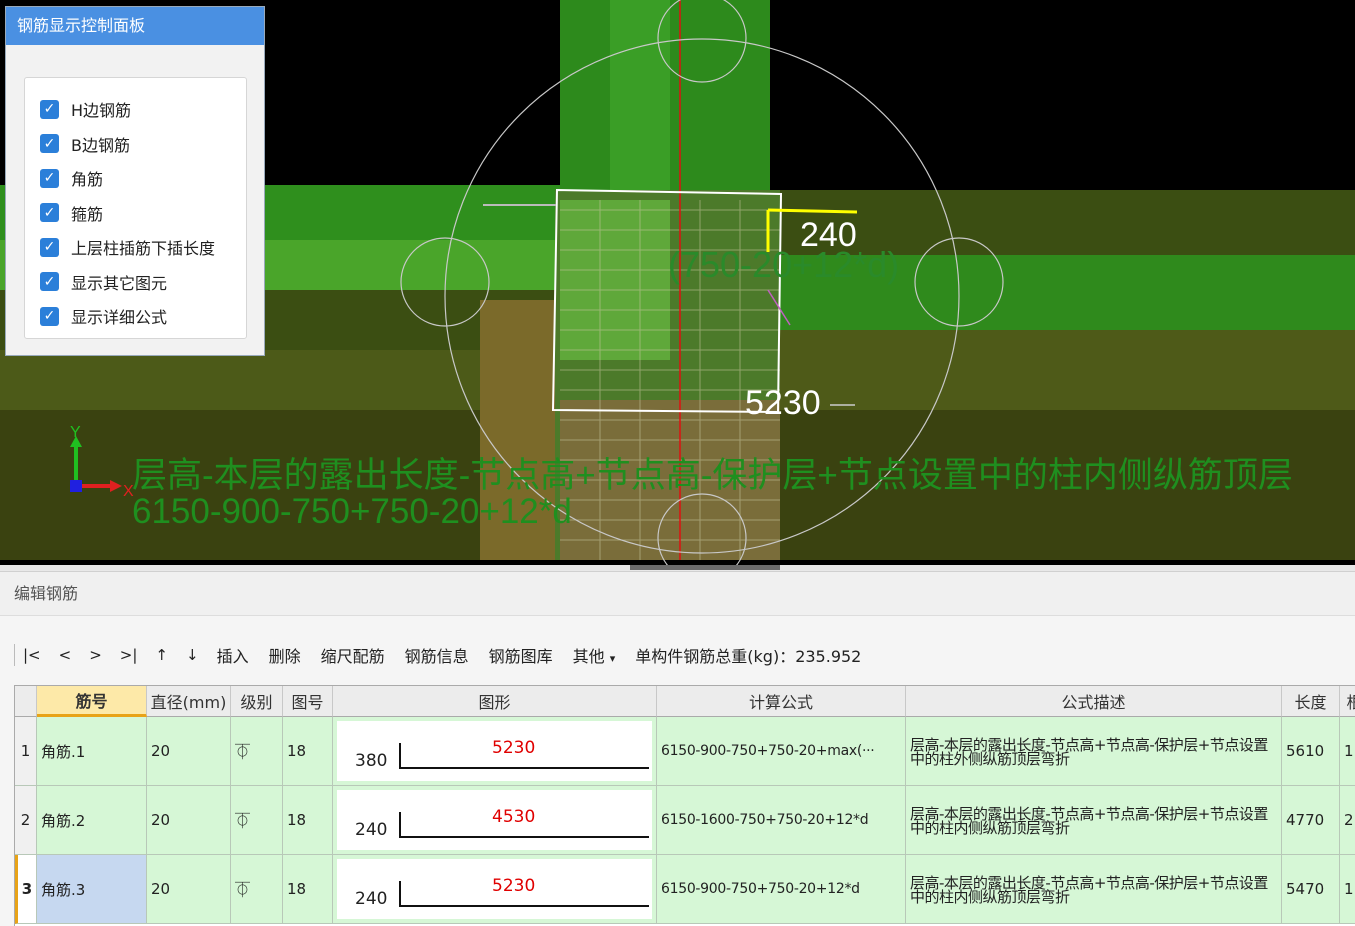 The height and width of the screenshot is (926, 1355). What do you see at coordinates (101, 111) in the screenshot?
I see `option-label: H边钢筋` at bounding box center [101, 111].